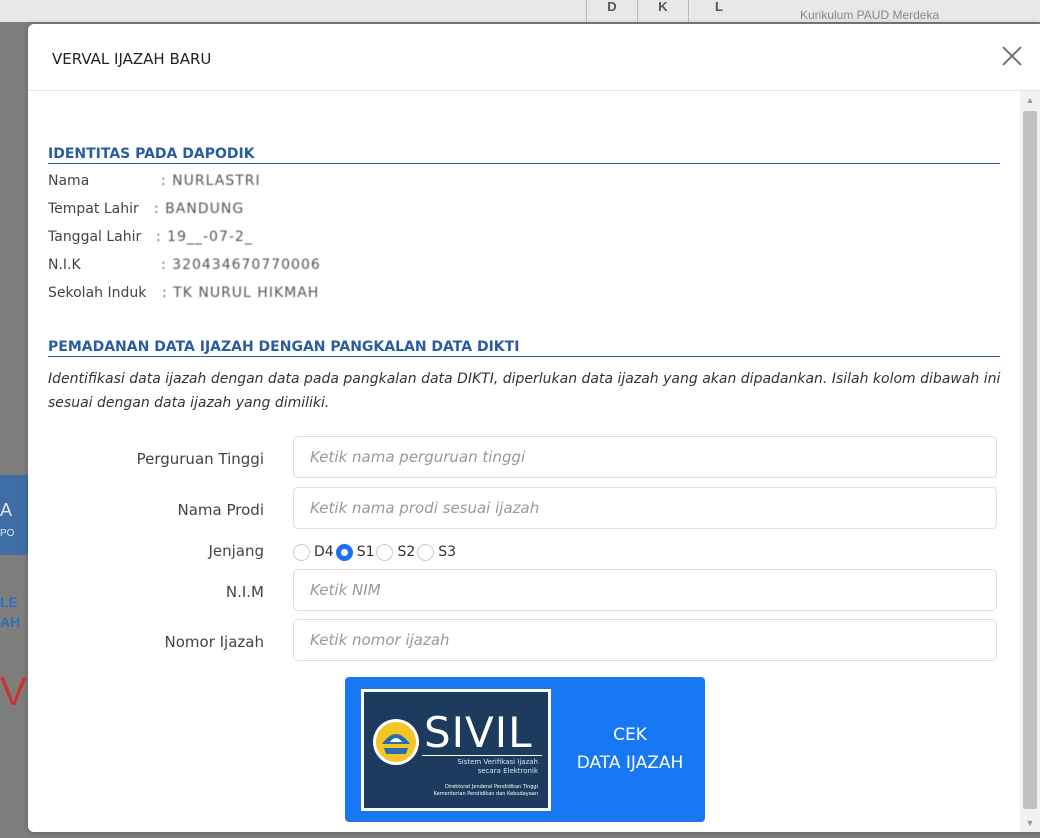  Describe the element at coordinates (6, 510) in the screenshot. I see `background-fragment-a: A` at that location.